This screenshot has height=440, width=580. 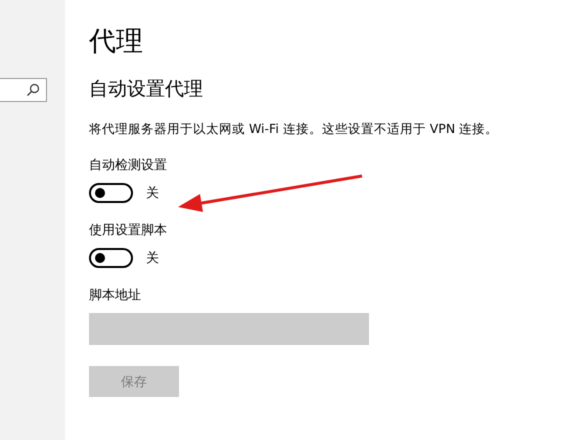 I want to click on section-title: 自动设置代理, so click(x=146, y=89).